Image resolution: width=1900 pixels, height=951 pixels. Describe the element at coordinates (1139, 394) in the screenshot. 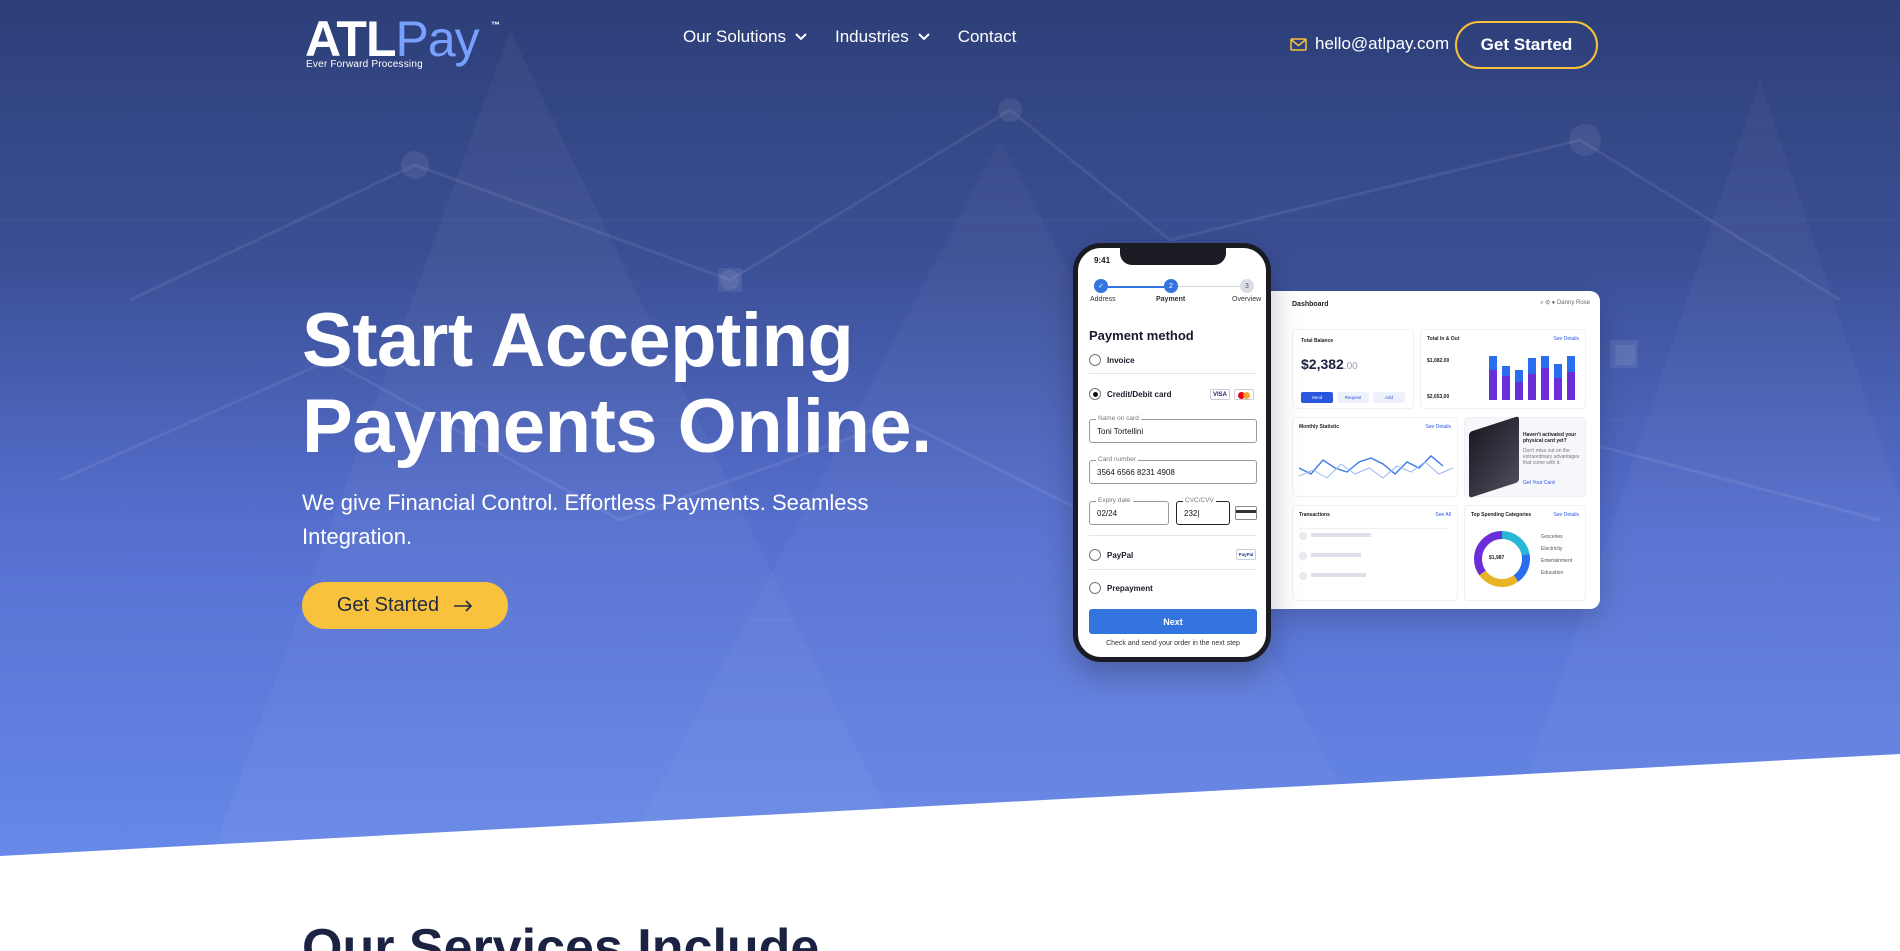

I see `card-label: Credit/Debit card` at that location.